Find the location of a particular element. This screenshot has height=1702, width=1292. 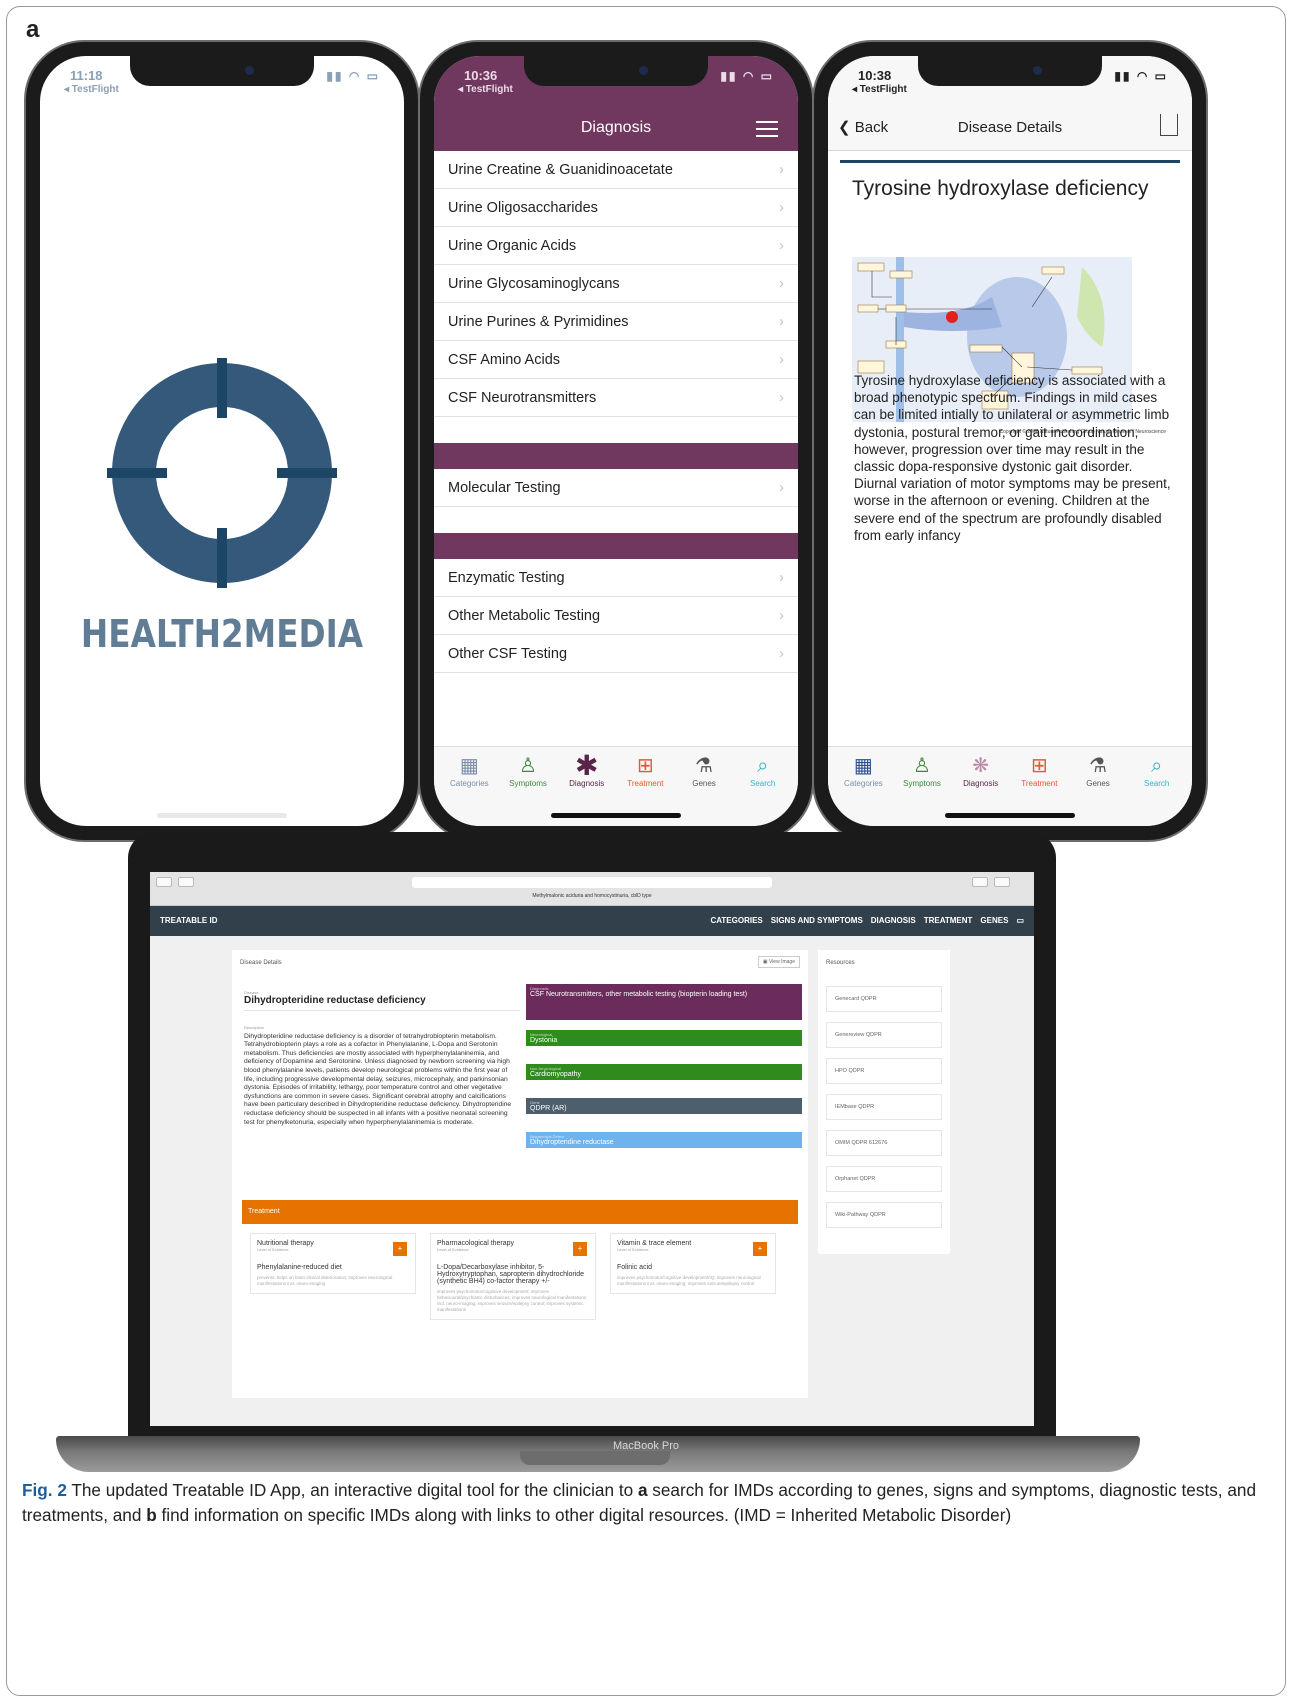

grid-icon: ▦ is located at coordinates (469, 766).